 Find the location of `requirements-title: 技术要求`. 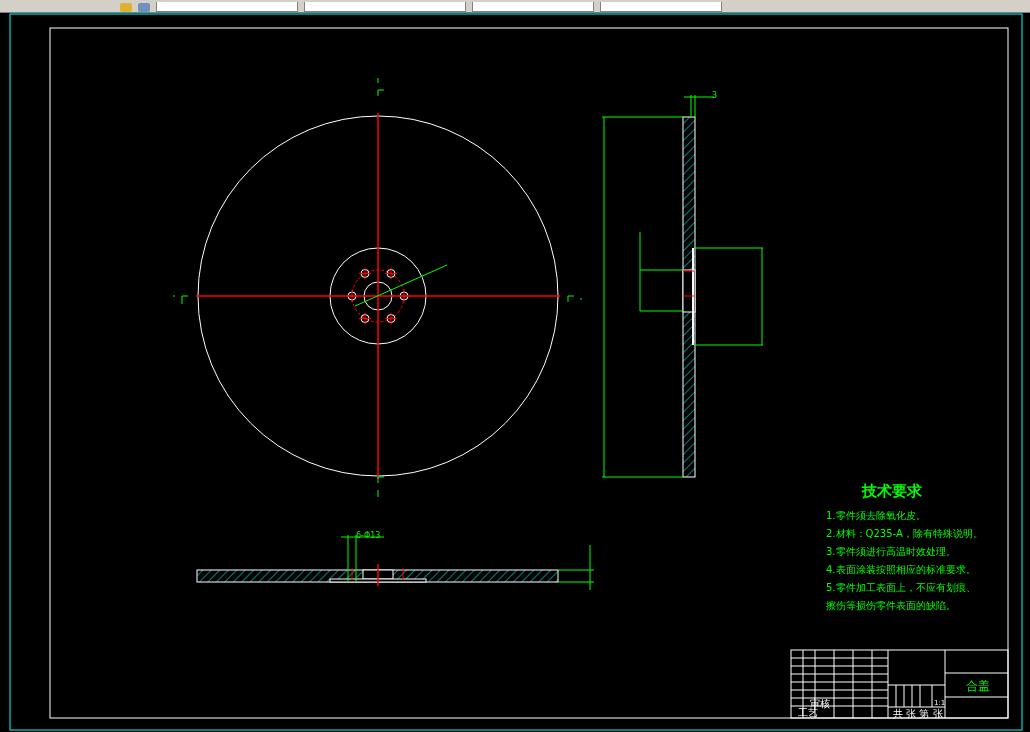

requirements-title: 技术要求 is located at coordinates (892, 491).